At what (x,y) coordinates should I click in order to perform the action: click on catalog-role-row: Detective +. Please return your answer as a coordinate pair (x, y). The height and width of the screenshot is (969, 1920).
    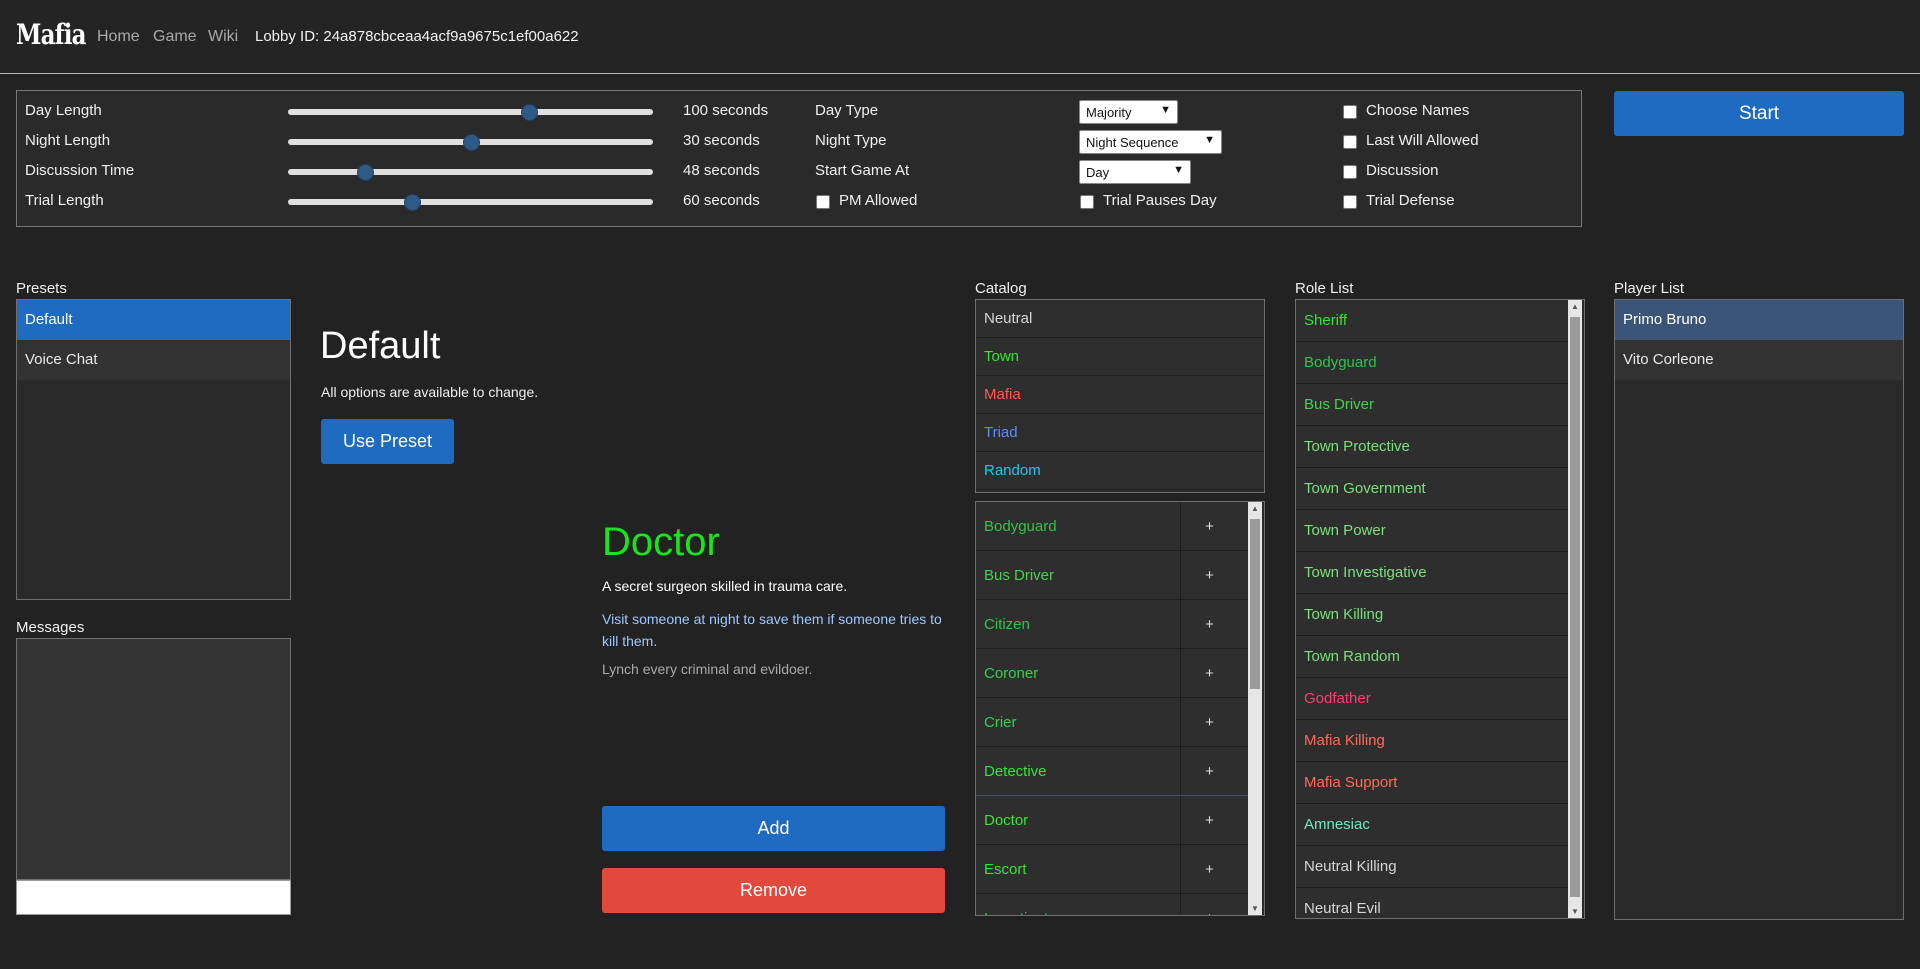
    Looking at the image, I should click on (1112, 771).